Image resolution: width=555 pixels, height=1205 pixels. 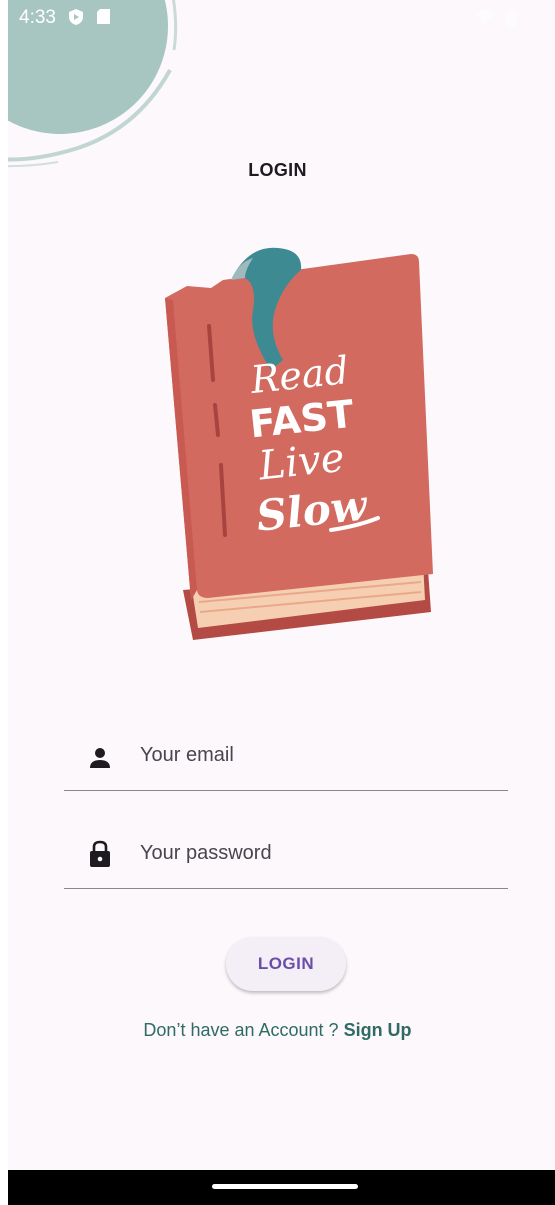 What do you see at coordinates (4, 602) in the screenshot?
I see `screen-edge` at bounding box center [4, 602].